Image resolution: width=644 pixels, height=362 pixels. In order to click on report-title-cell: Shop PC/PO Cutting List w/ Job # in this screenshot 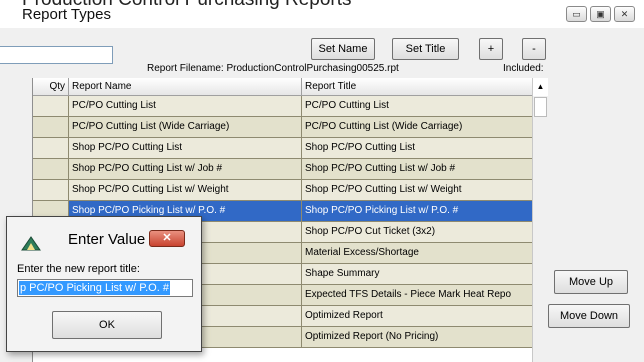, I will do `click(417, 169)`.